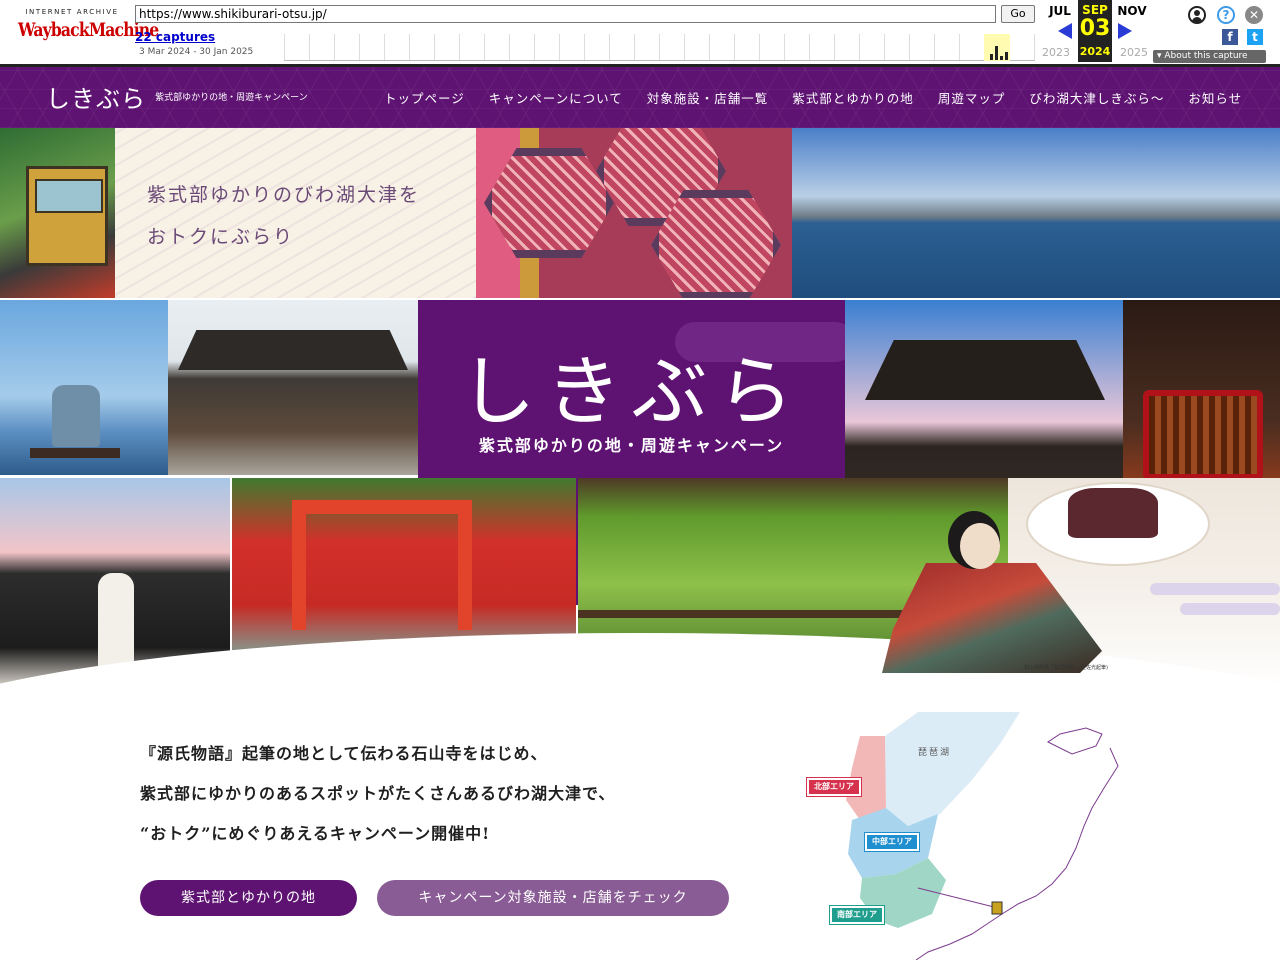 The height and width of the screenshot is (964, 1280). What do you see at coordinates (997, 908) in the screenshot?
I see `otsu-location-marker` at bounding box center [997, 908].